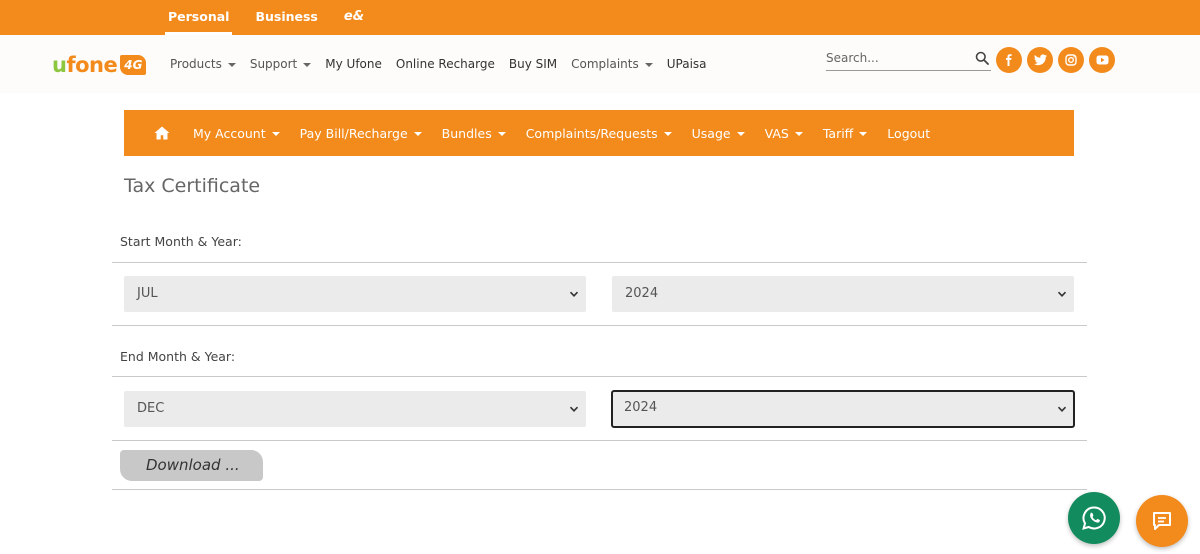  I want to click on acct-nav-logout: Logout, so click(908, 133).